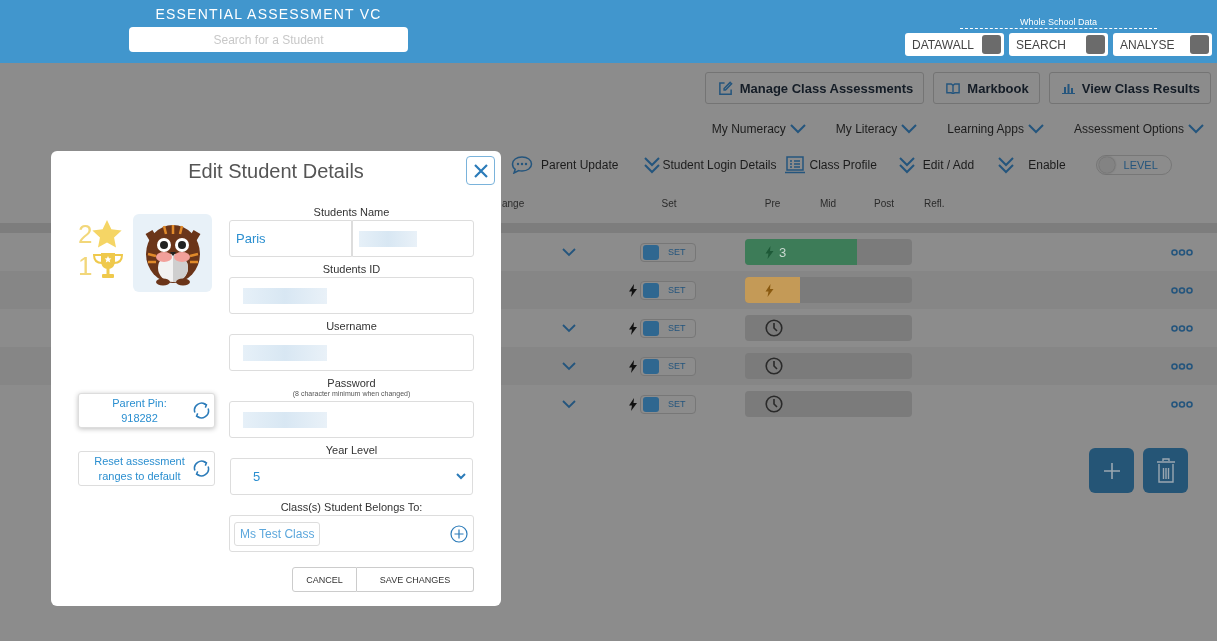  Describe the element at coordinates (108, 266) in the screenshot. I see `trophy-icon` at that location.